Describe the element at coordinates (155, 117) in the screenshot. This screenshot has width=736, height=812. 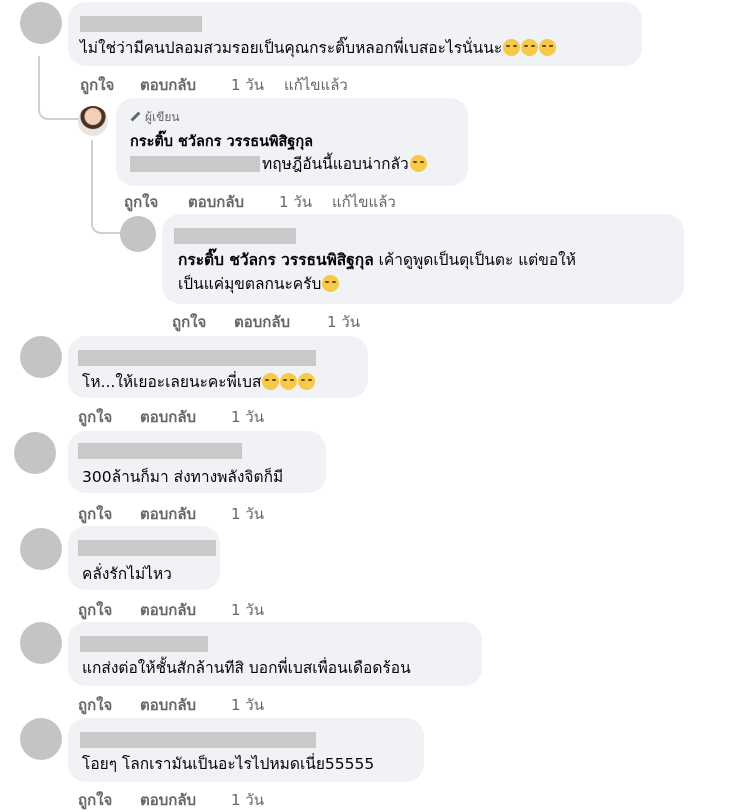
I see `author-badge: ผู้เขียน` at that location.